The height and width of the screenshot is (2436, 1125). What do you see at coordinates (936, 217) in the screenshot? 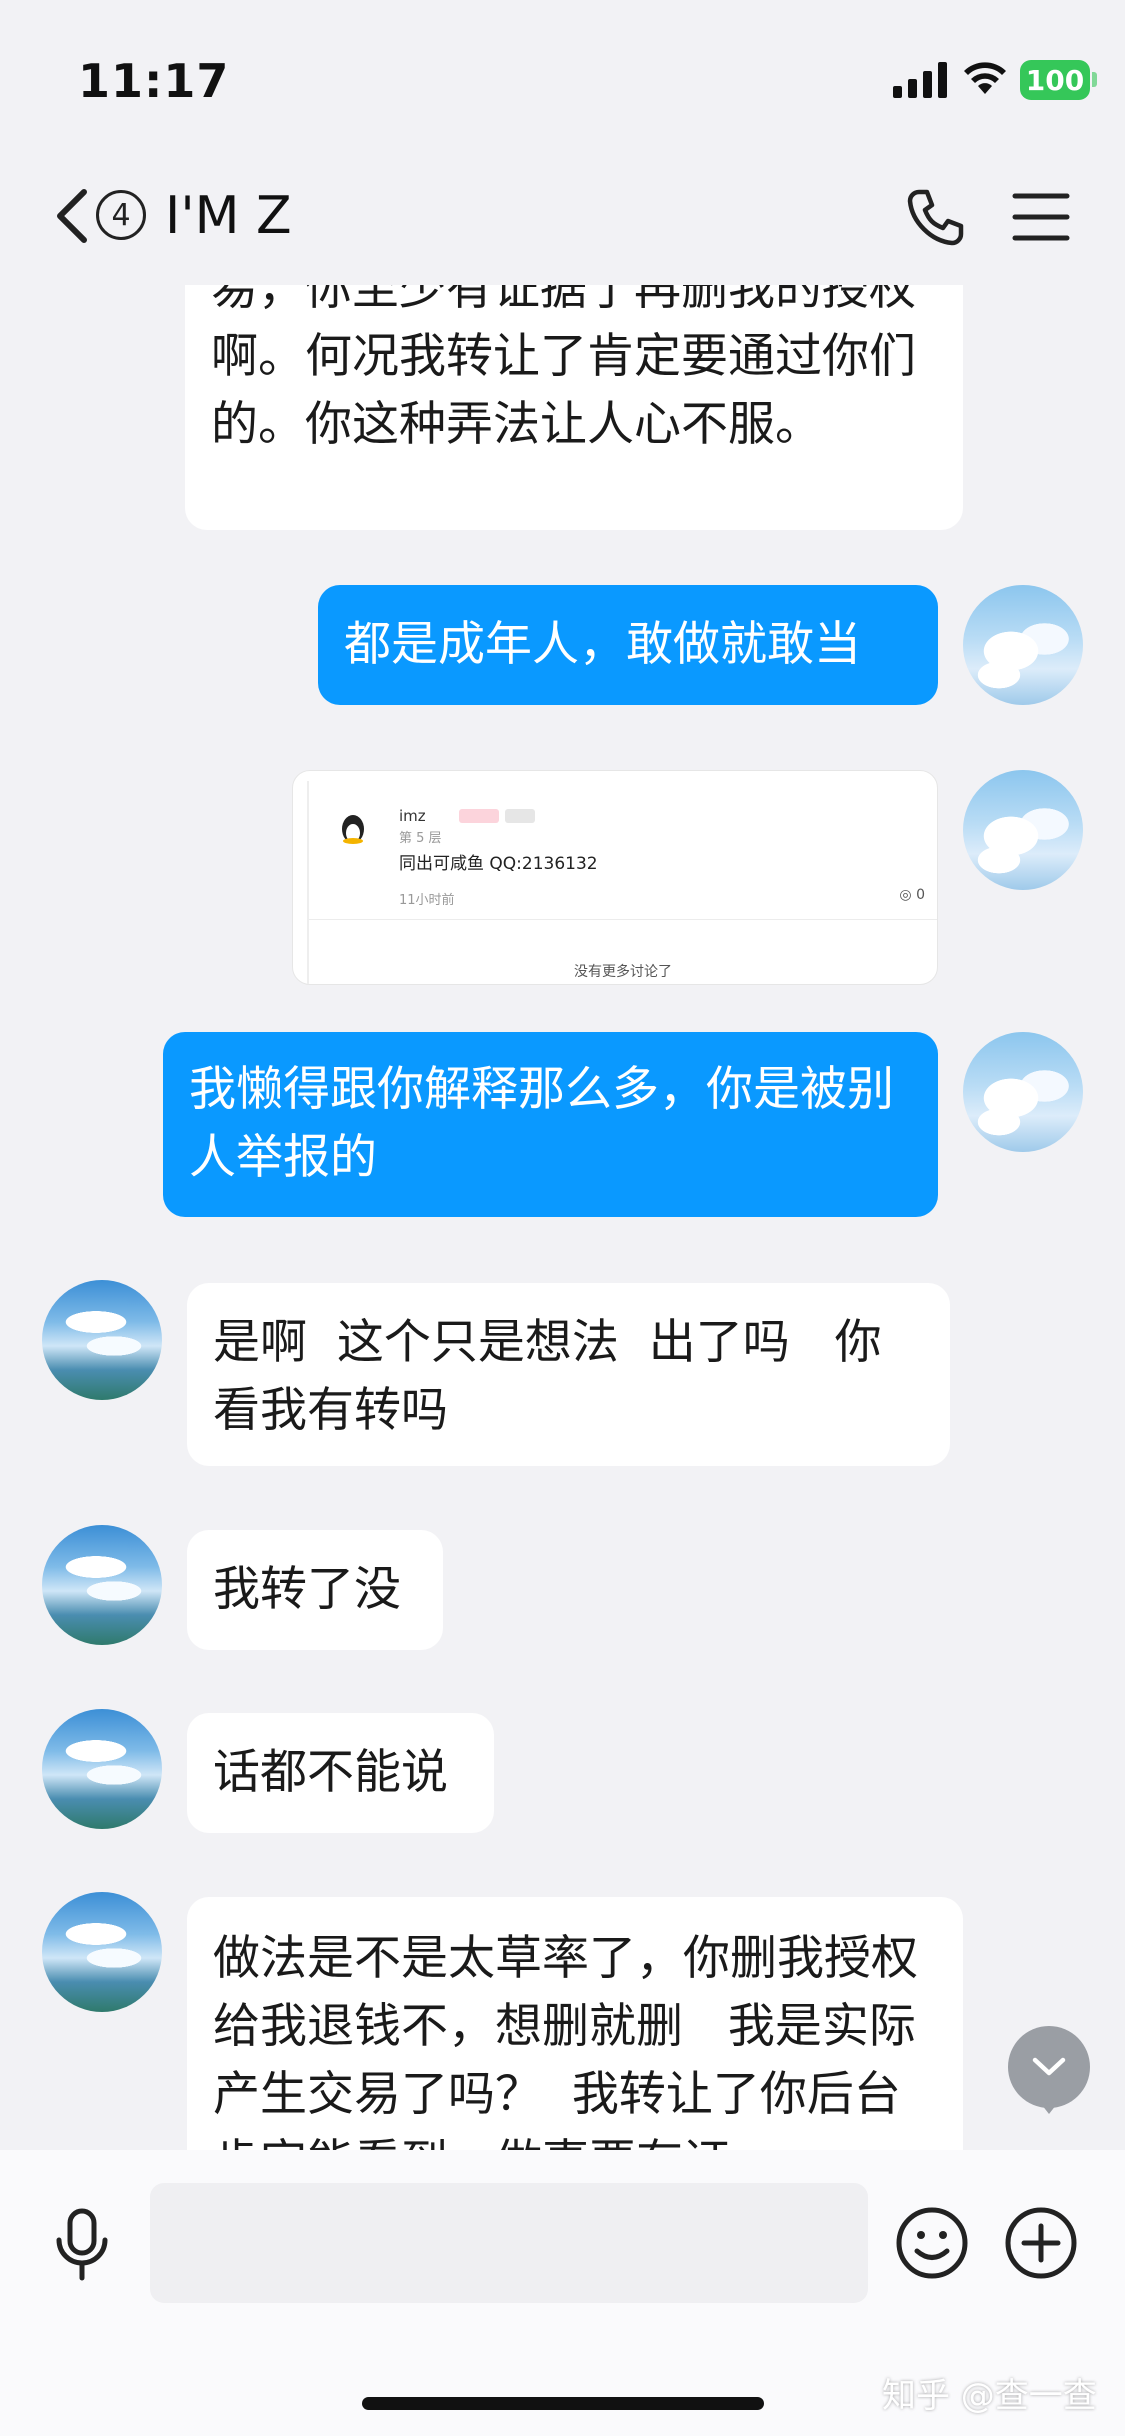
I see `phone-icon` at bounding box center [936, 217].